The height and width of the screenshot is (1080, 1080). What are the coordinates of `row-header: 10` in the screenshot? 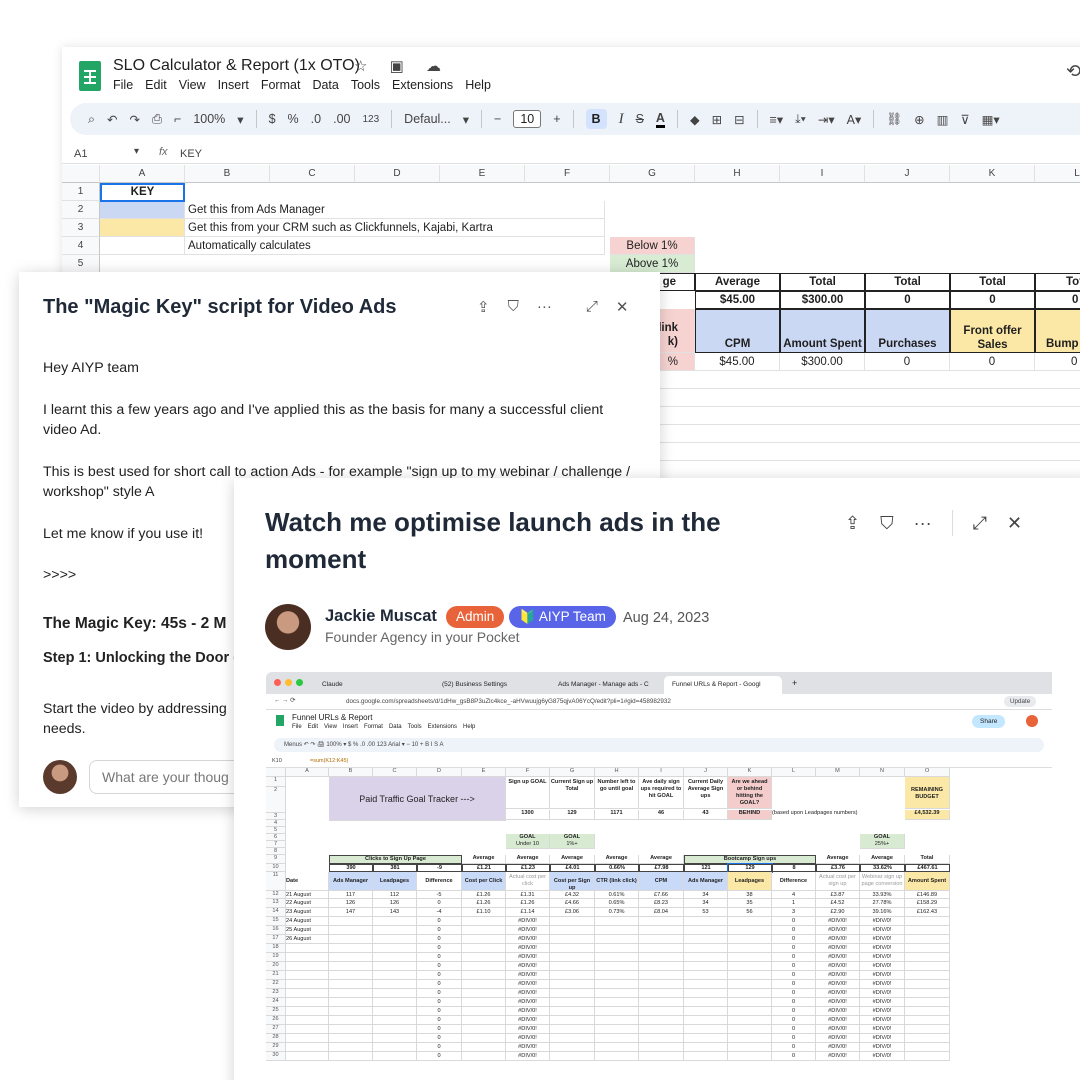 It's located at (276, 868).